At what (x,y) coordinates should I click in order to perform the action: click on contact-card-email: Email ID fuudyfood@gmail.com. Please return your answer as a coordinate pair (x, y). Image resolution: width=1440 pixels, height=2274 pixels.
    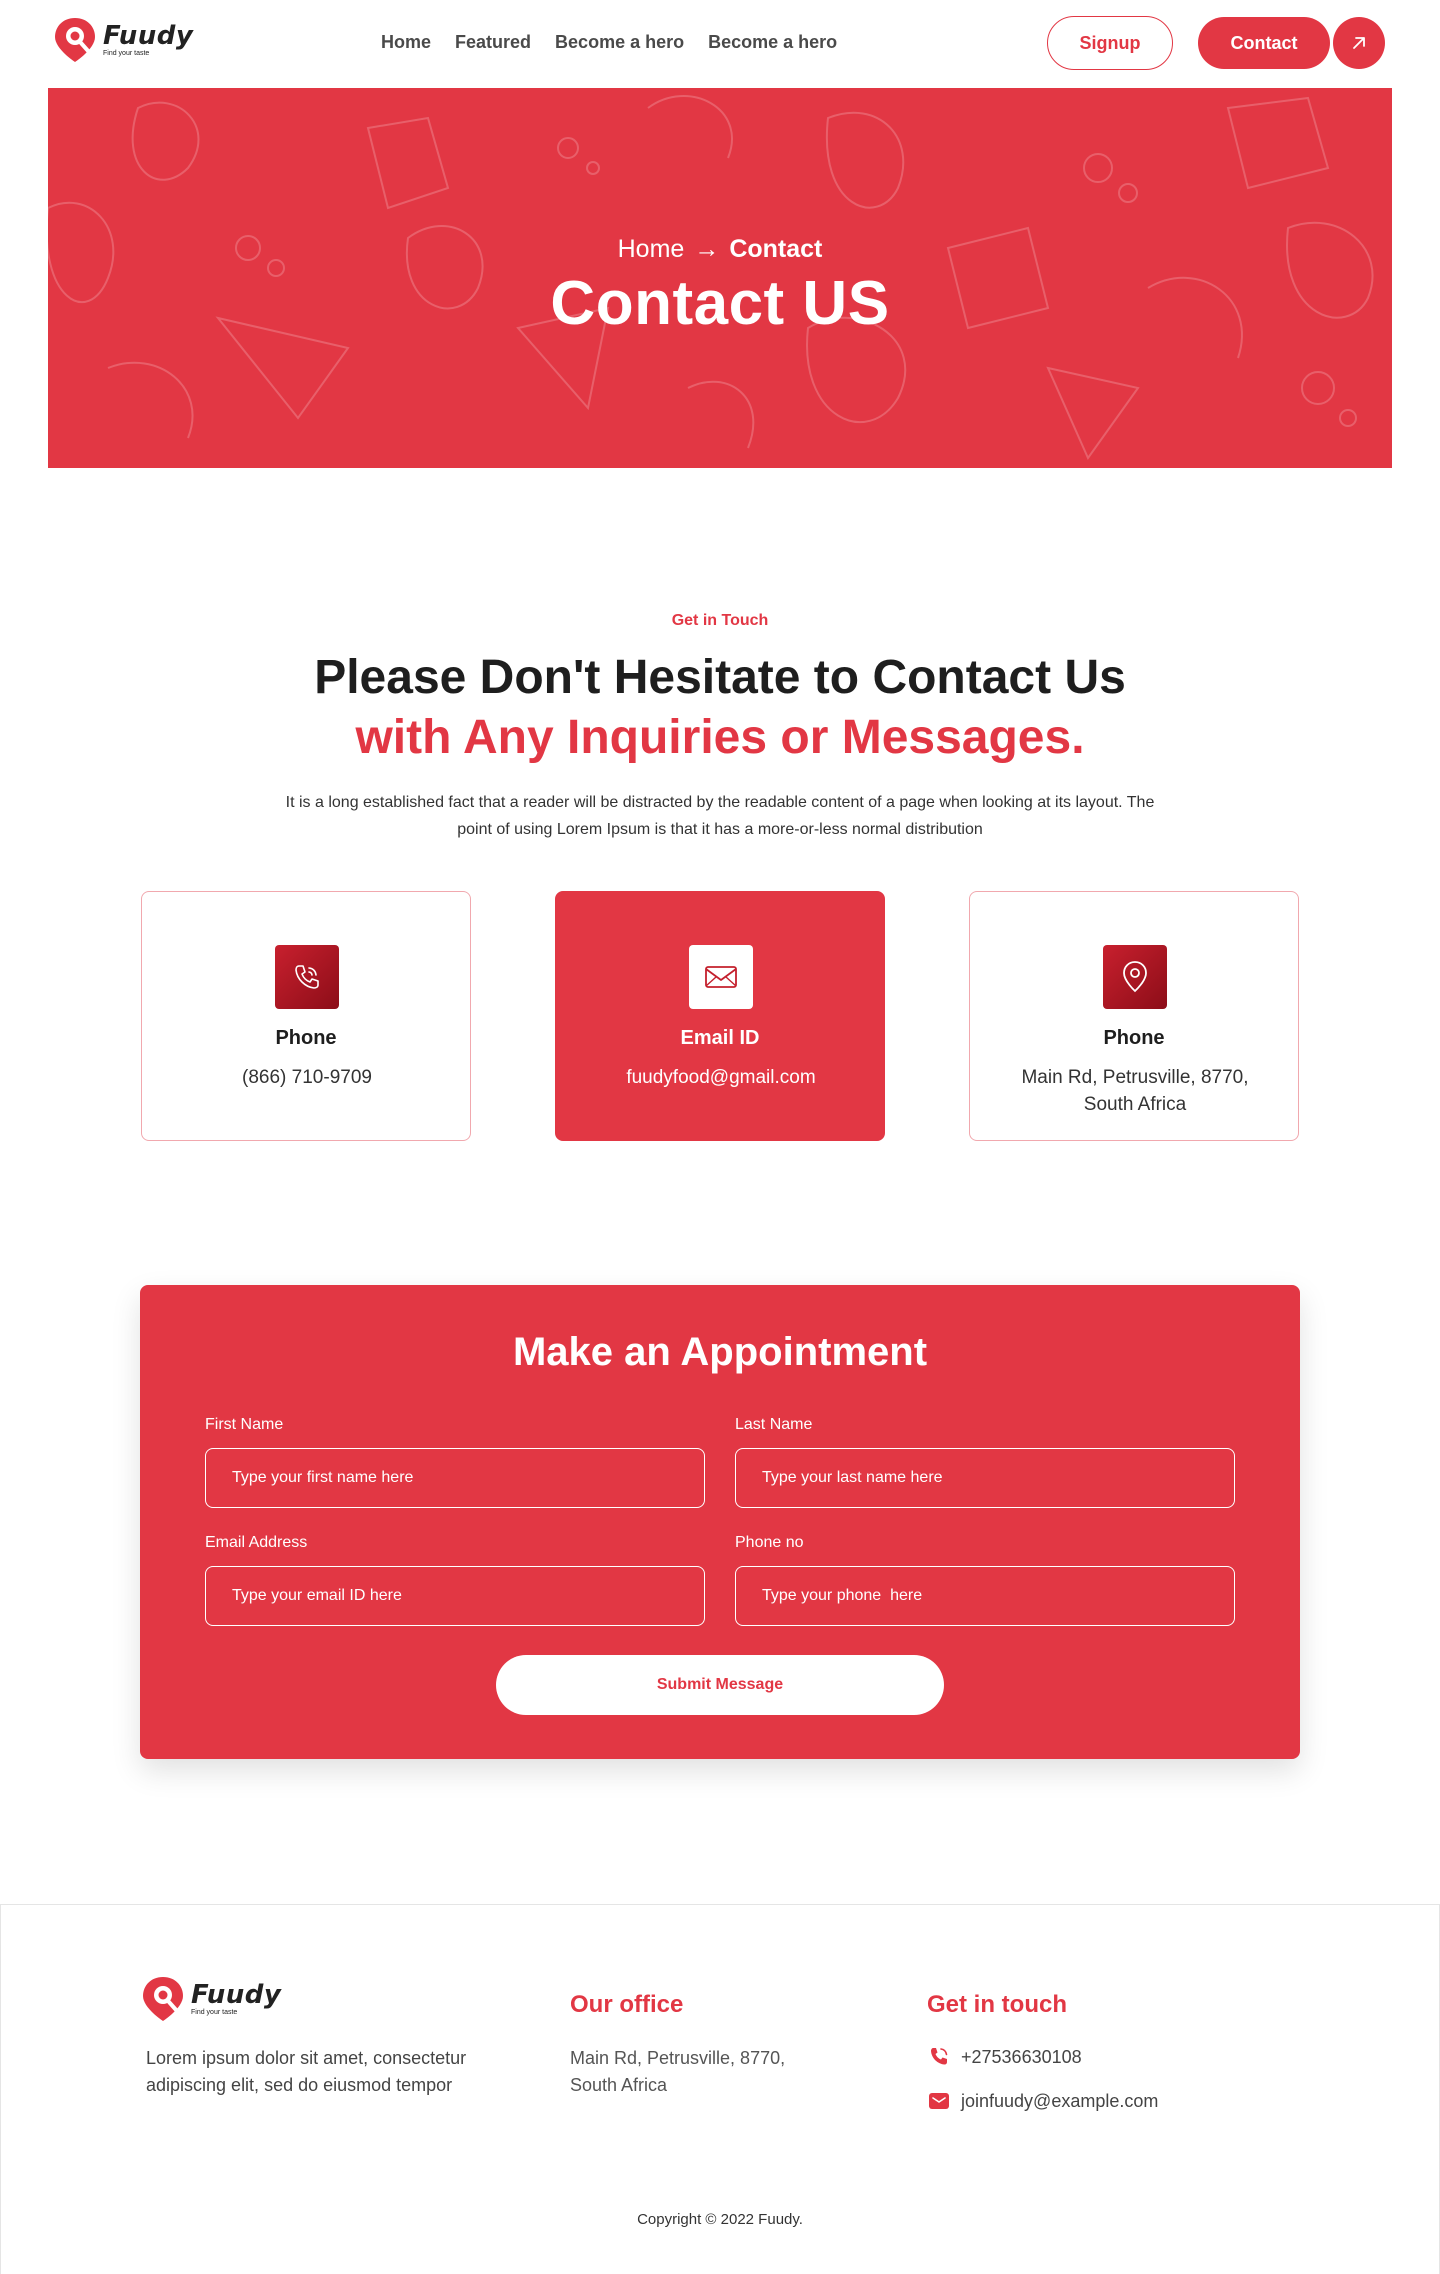
    Looking at the image, I should click on (720, 1016).